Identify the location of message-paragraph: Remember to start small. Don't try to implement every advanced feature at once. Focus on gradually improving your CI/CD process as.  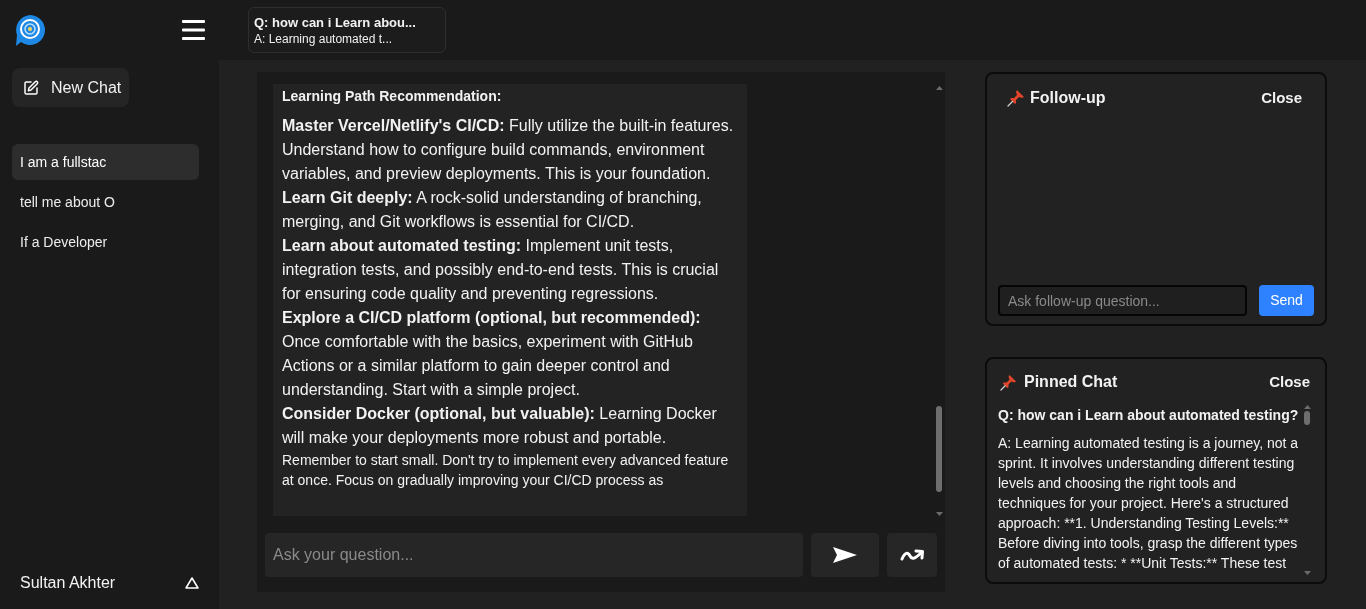
(506, 470).